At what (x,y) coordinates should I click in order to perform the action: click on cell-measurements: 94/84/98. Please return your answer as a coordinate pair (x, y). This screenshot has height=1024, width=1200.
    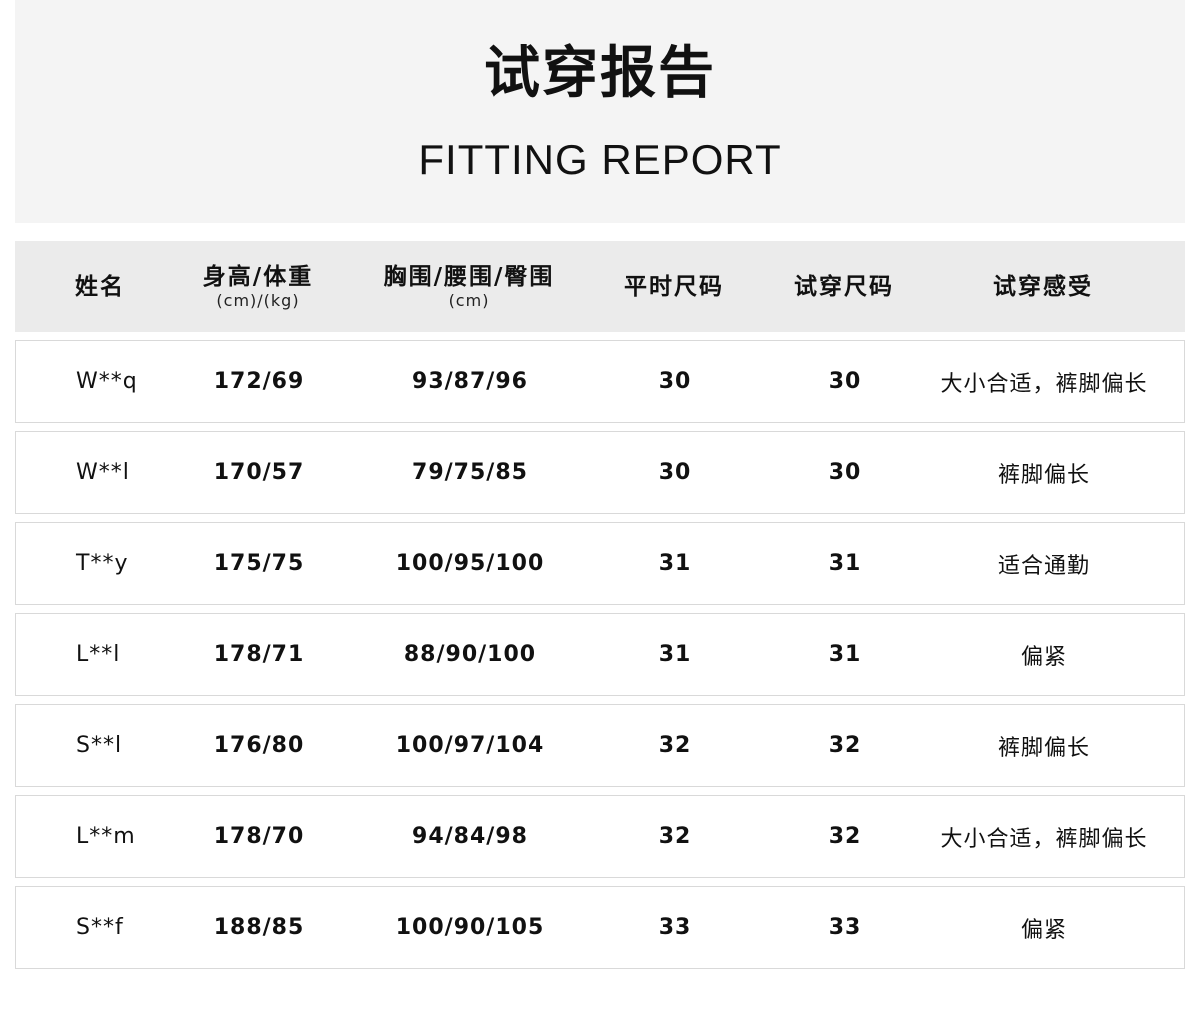
    Looking at the image, I should click on (470, 836).